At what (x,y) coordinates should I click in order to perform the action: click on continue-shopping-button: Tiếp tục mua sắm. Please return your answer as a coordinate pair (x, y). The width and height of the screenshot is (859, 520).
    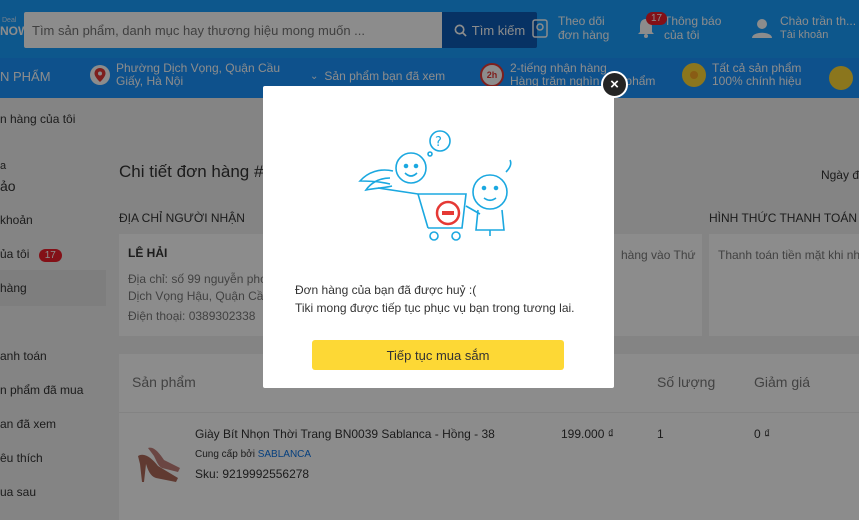
    Looking at the image, I should click on (438, 355).